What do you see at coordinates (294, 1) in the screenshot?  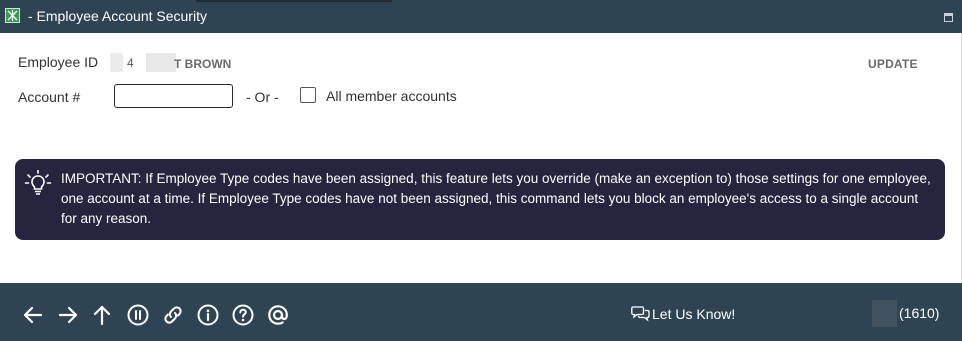 I see `title-bar-strip` at bounding box center [294, 1].